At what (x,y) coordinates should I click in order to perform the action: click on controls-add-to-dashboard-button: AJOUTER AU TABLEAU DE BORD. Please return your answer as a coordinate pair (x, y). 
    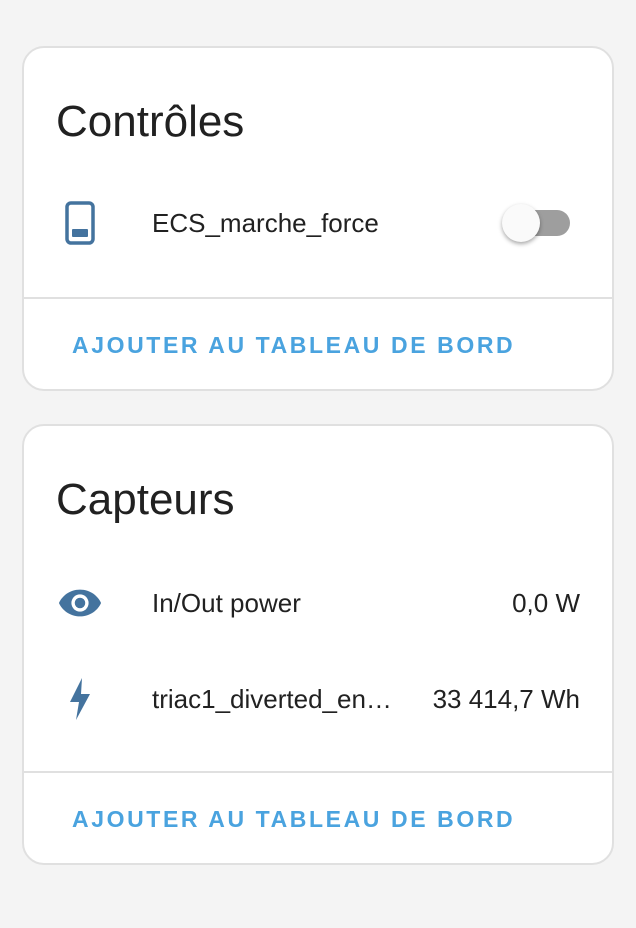
    Looking at the image, I should click on (293, 345).